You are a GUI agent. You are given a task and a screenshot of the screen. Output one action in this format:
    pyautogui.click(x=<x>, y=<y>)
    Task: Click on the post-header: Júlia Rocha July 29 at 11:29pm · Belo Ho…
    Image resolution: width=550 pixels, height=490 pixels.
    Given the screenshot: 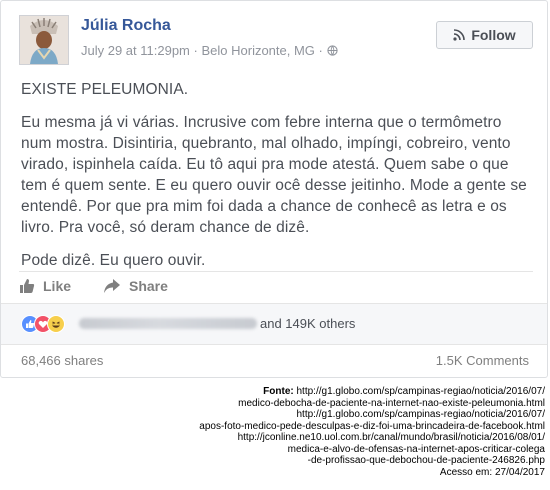 What is the action you would take?
    pyautogui.click(x=276, y=40)
    